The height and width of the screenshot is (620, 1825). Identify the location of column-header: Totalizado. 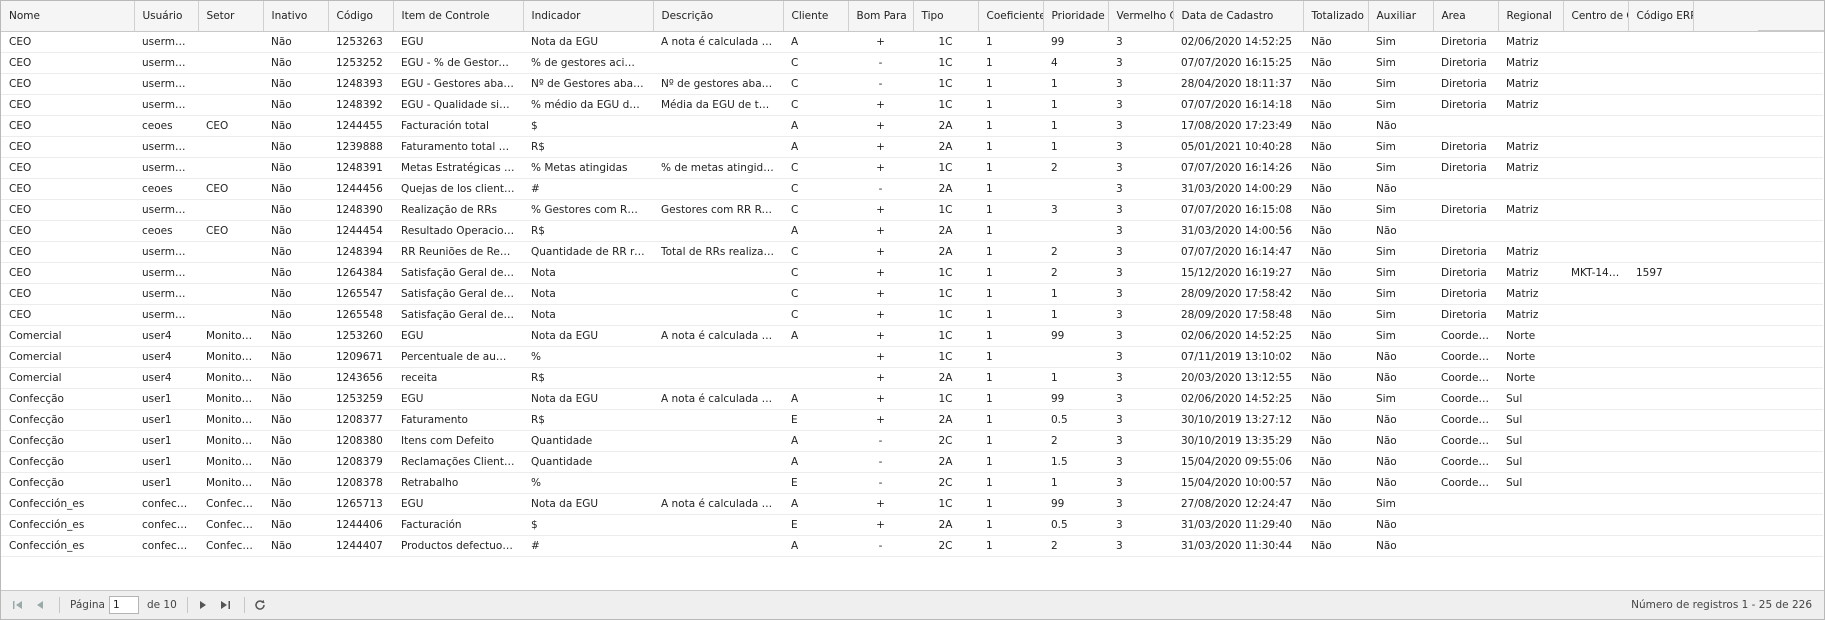
(1336, 16).